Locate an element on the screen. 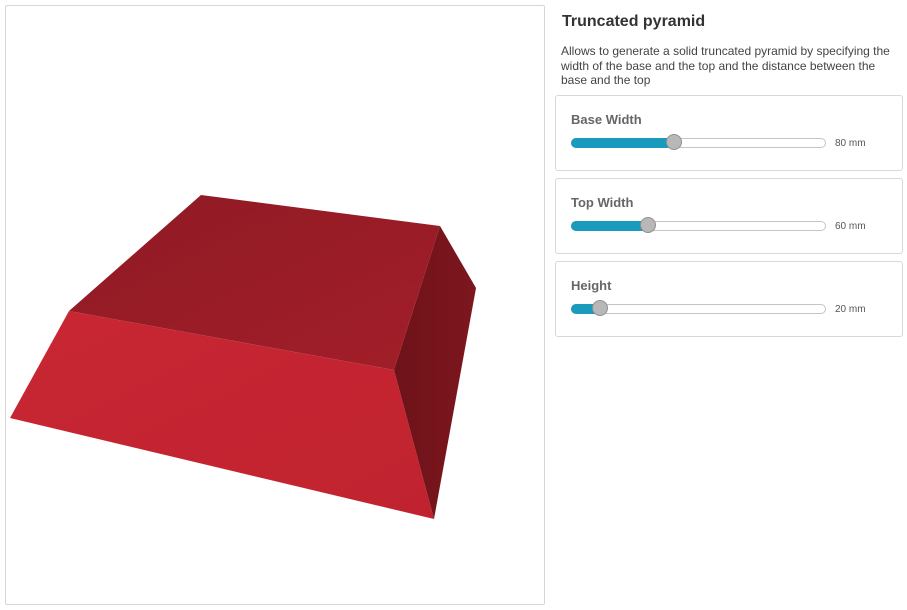  top-width-value: 60 mm is located at coordinates (850, 226).